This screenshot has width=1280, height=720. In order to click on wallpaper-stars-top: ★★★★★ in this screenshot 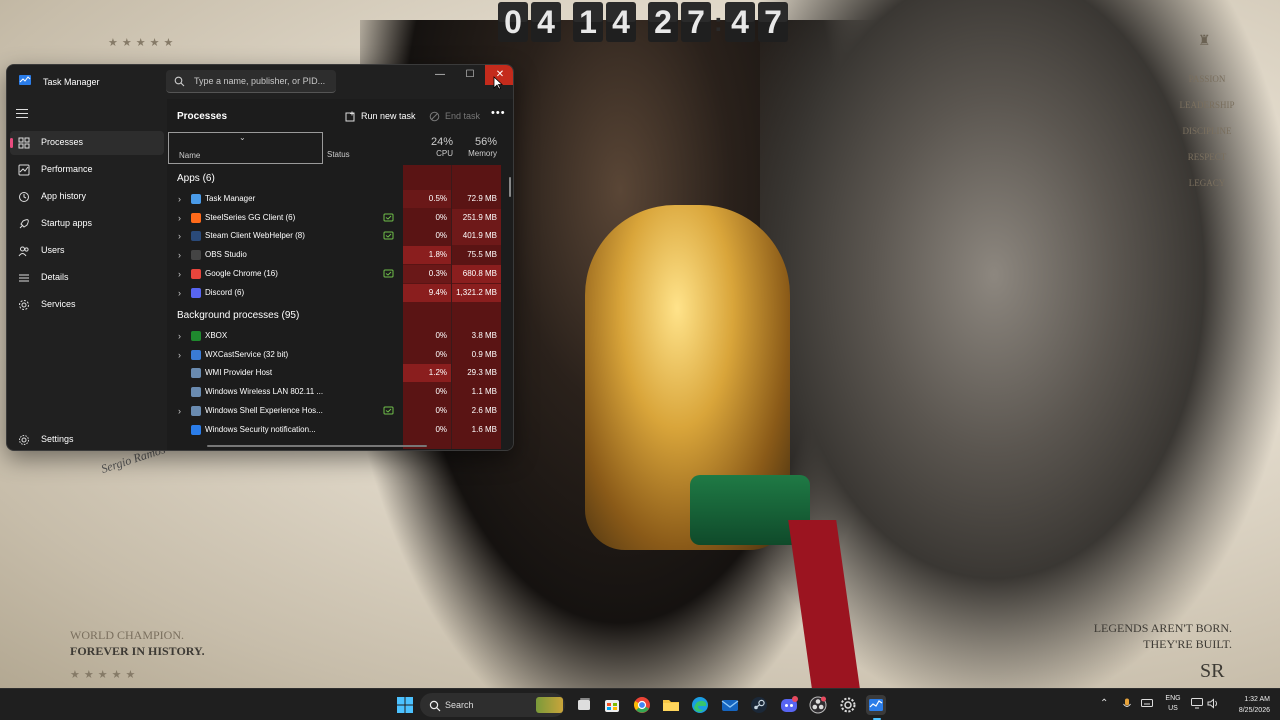, I will do `click(143, 43)`.